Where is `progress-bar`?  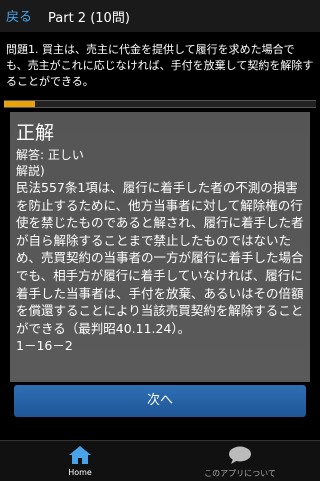 progress-bar is located at coordinates (160, 104).